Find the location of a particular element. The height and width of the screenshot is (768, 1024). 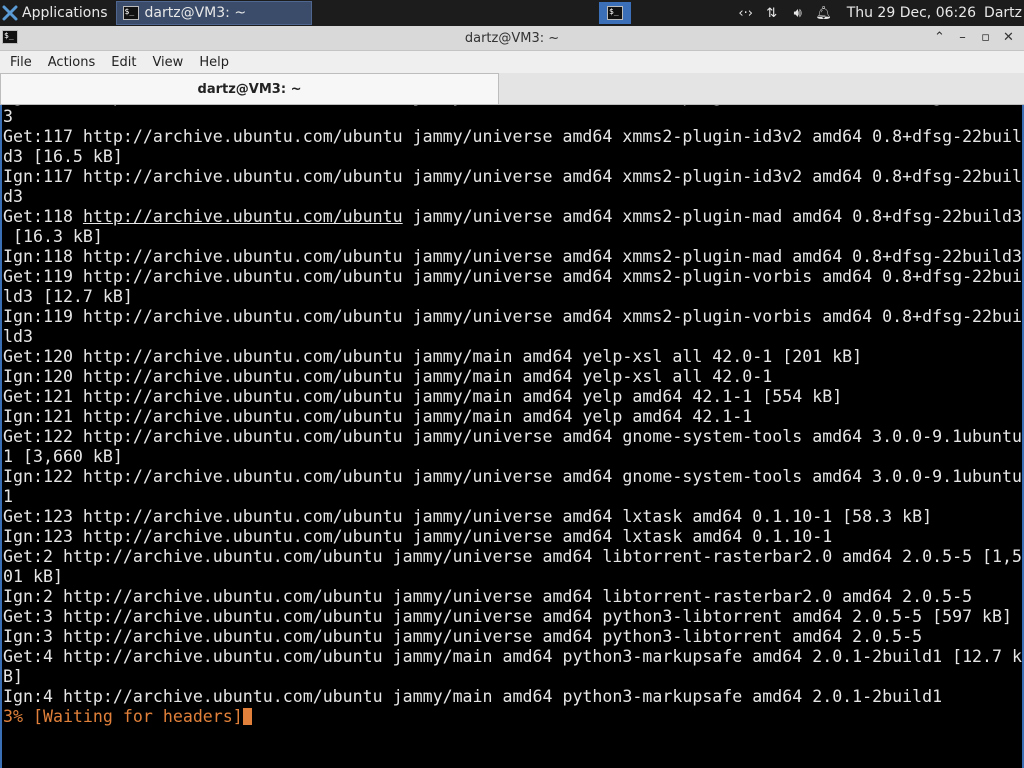

taskbar-terminal-button: $_ dartz@VM3: ~ is located at coordinates (213, 13).